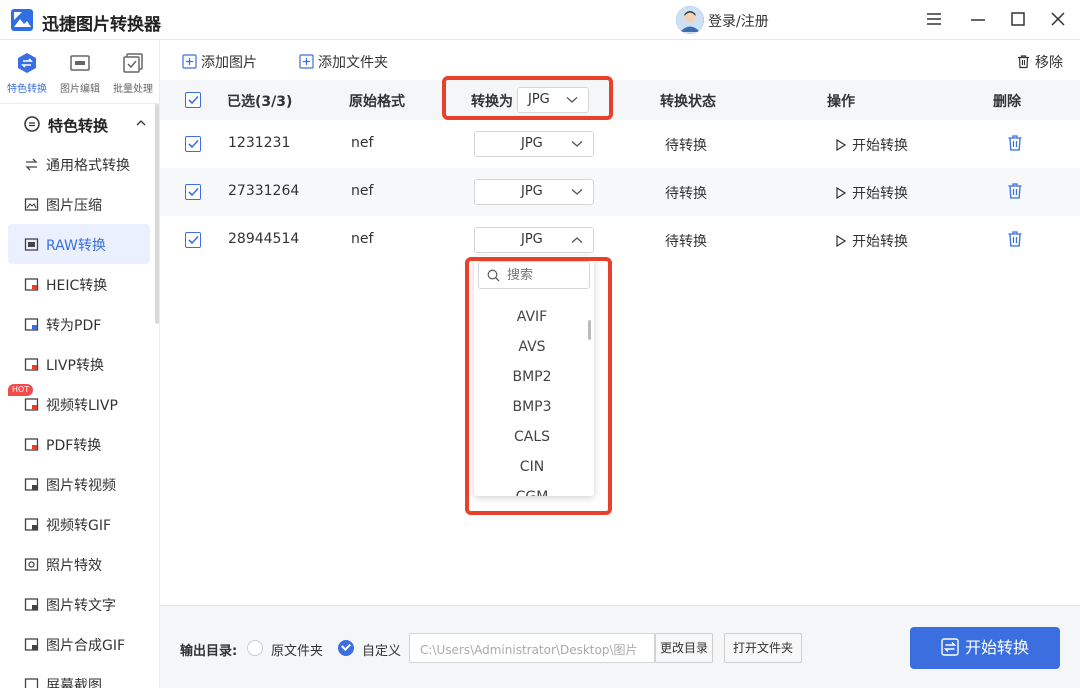 The image size is (1080, 688). What do you see at coordinates (532, 648) in the screenshot?
I see `output-path-input: C:\Users\Administrator\Desktop\图片` at bounding box center [532, 648].